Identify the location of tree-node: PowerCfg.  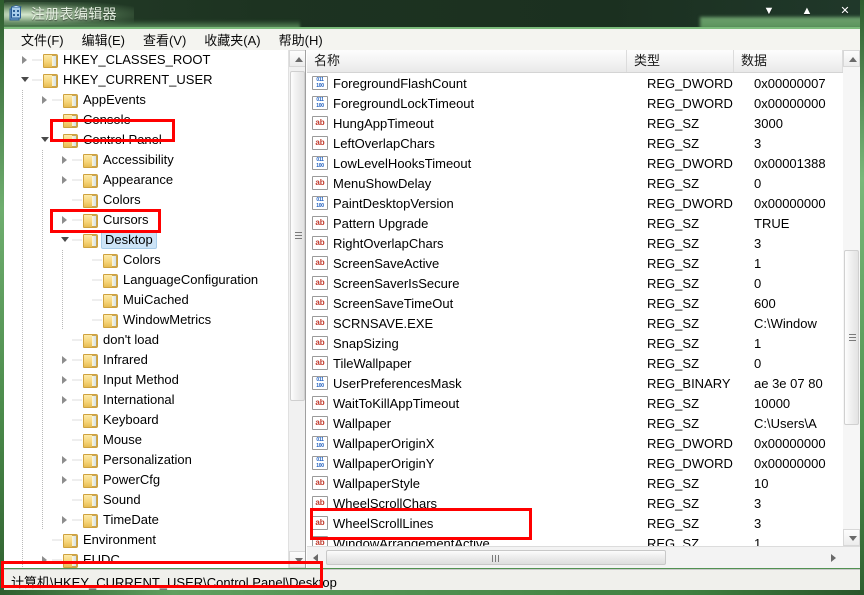
(146, 480).